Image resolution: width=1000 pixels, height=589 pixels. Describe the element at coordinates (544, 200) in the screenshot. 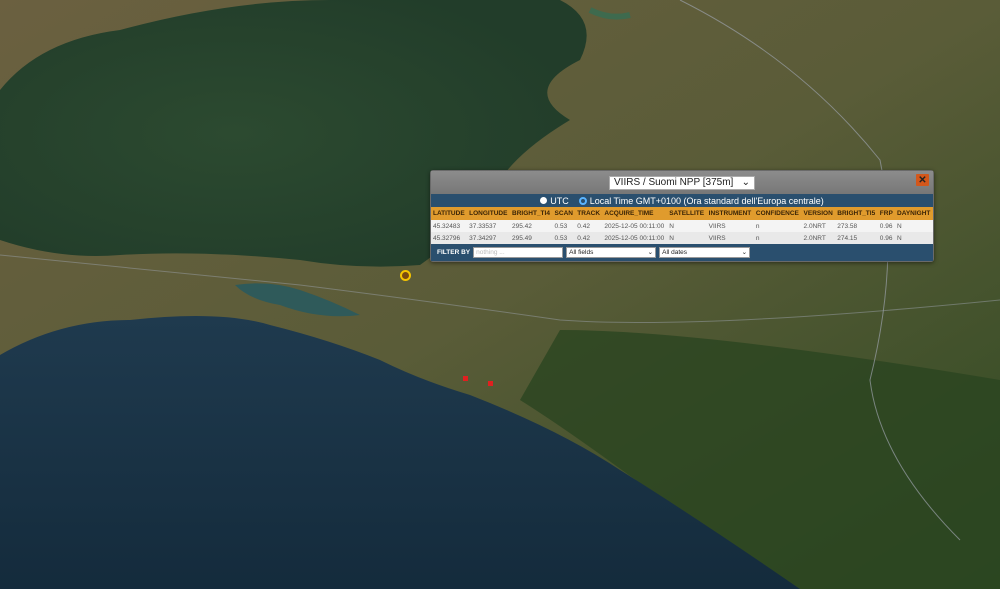

I see `radio-utc` at that location.